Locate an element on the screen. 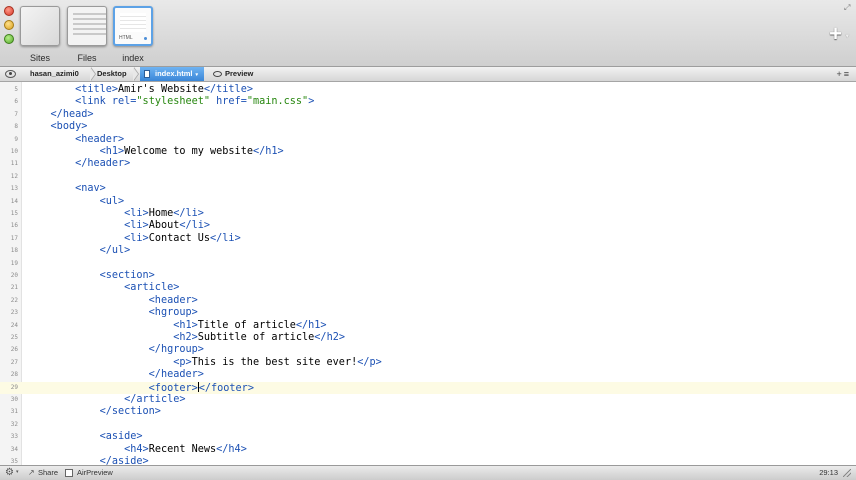 The image size is (856, 480). top-toolbar: Sites Files HTML index ⤢ + ▾ is located at coordinates (428, 33).